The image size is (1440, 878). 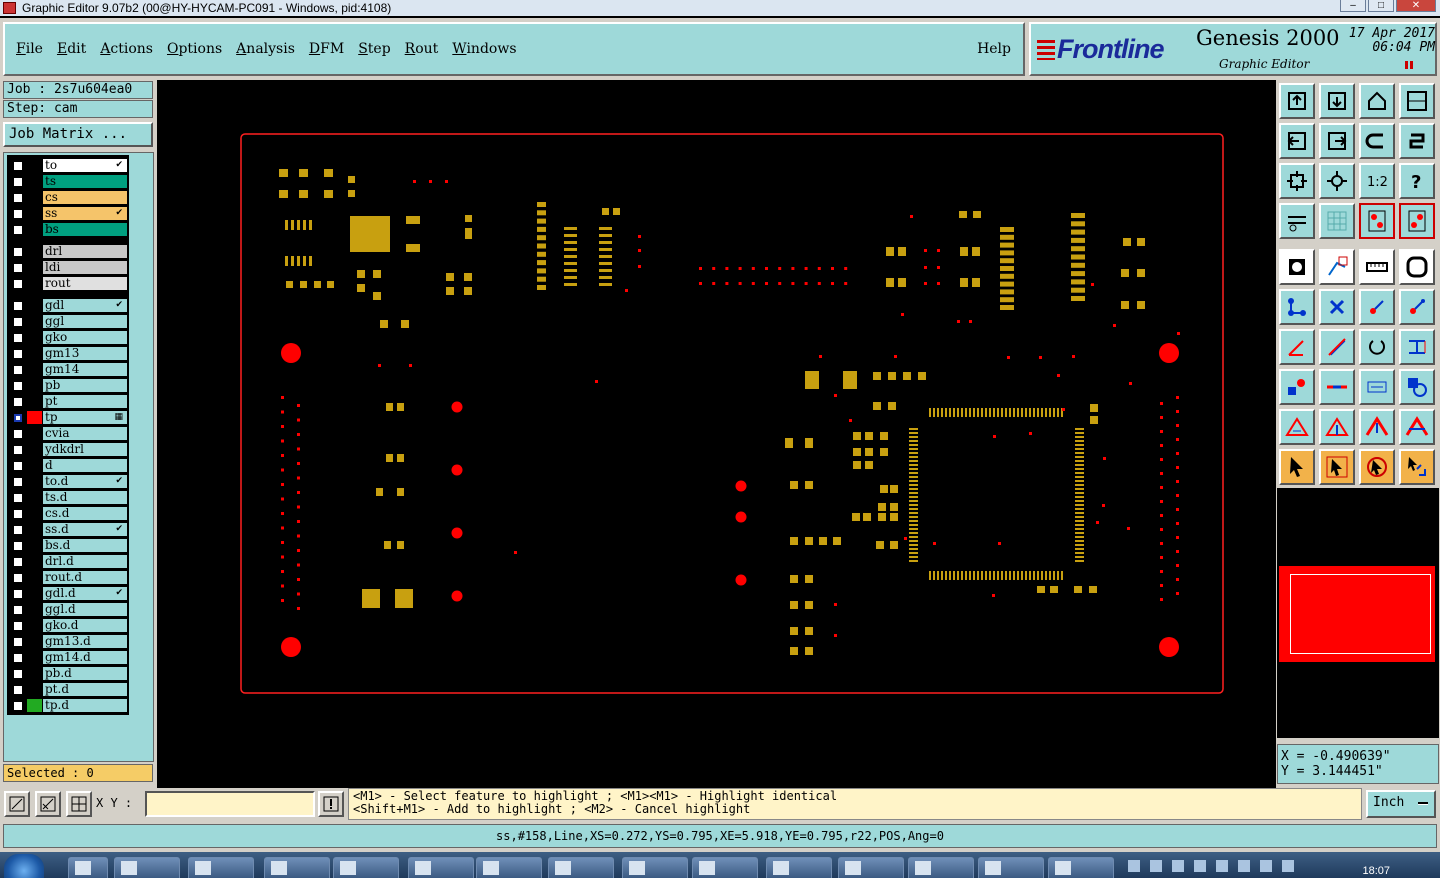 What do you see at coordinates (68, 673) in the screenshot?
I see `layer-row-pb-d: pb.d` at bounding box center [68, 673].